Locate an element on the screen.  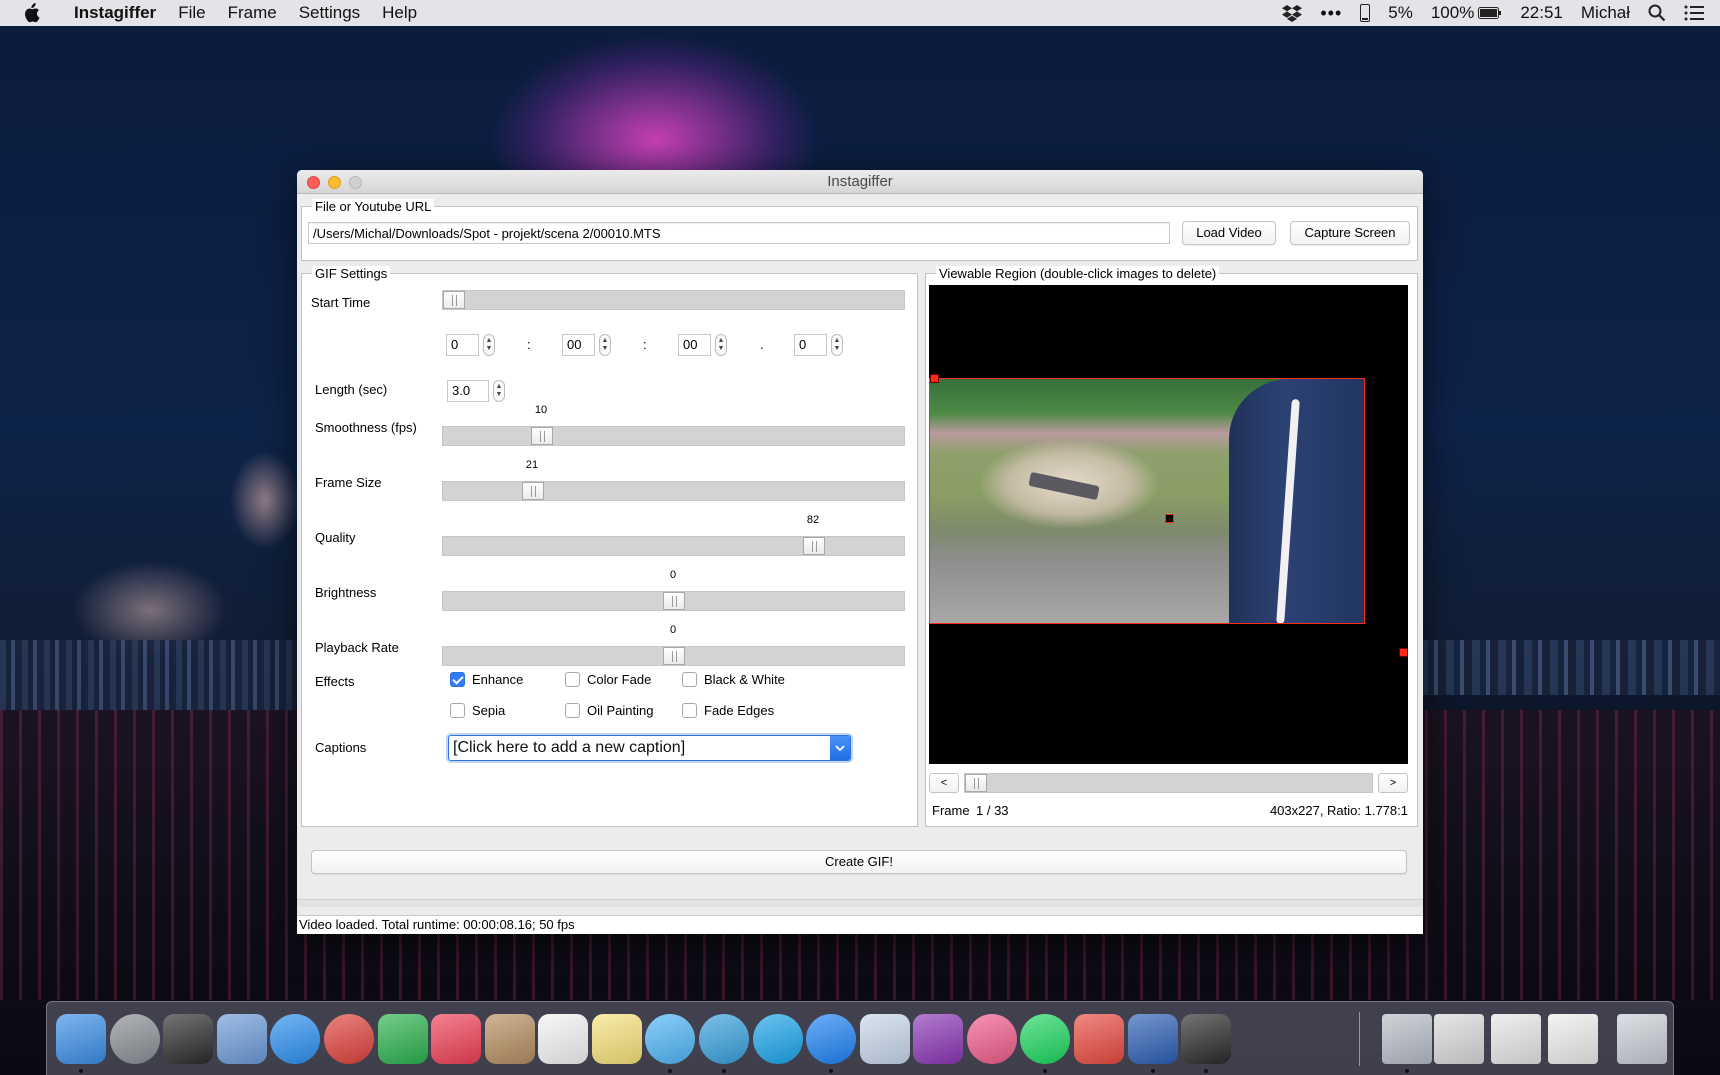
mail-icon is located at coordinates (242, 1039).